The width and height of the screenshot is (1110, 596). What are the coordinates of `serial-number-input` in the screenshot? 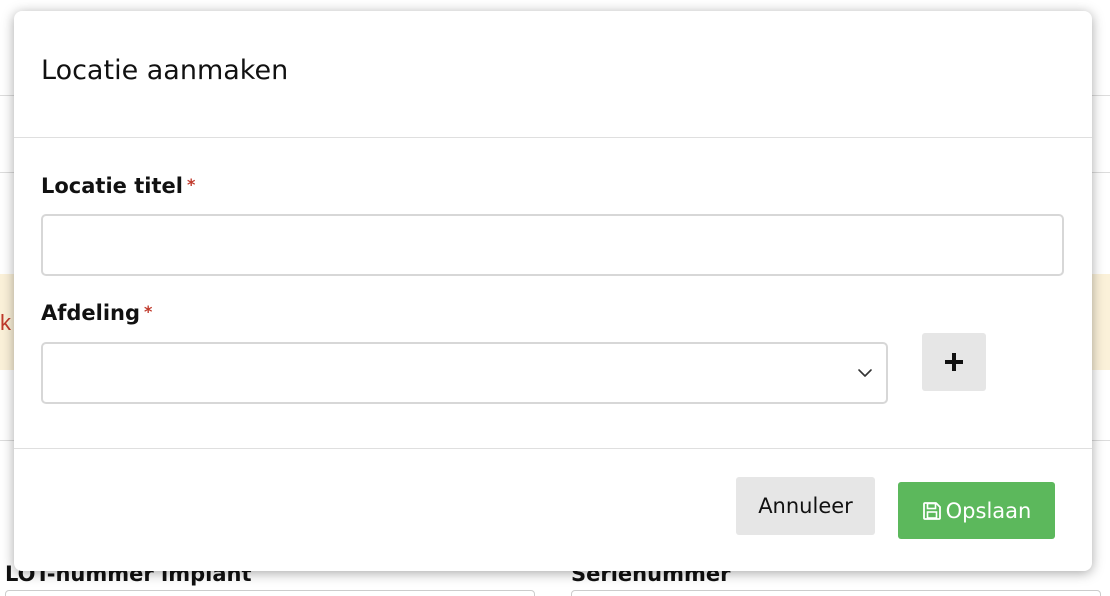 It's located at (836, 593).